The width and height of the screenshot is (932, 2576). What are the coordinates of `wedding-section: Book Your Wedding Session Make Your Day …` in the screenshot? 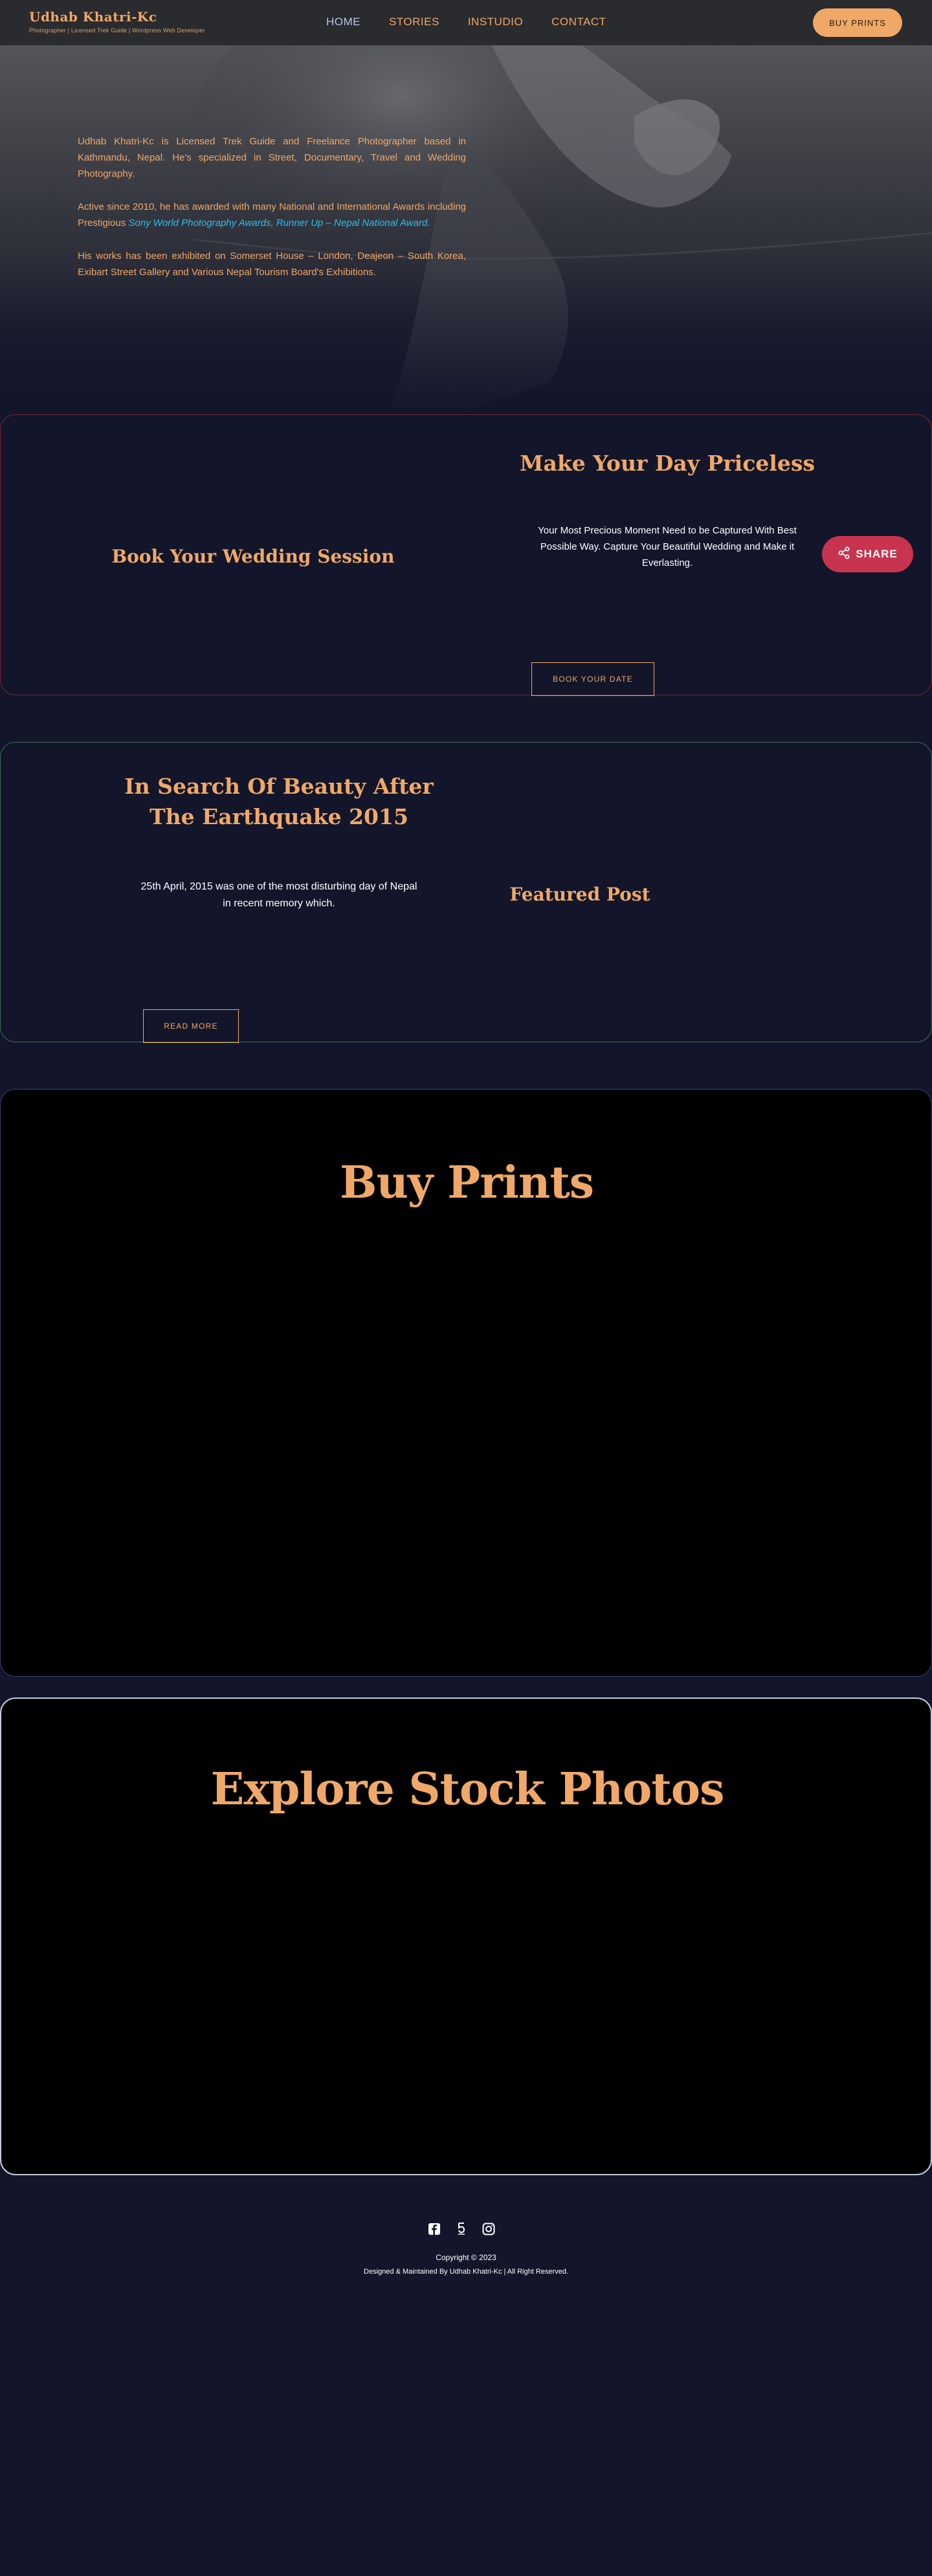 It's located at (466, 555).